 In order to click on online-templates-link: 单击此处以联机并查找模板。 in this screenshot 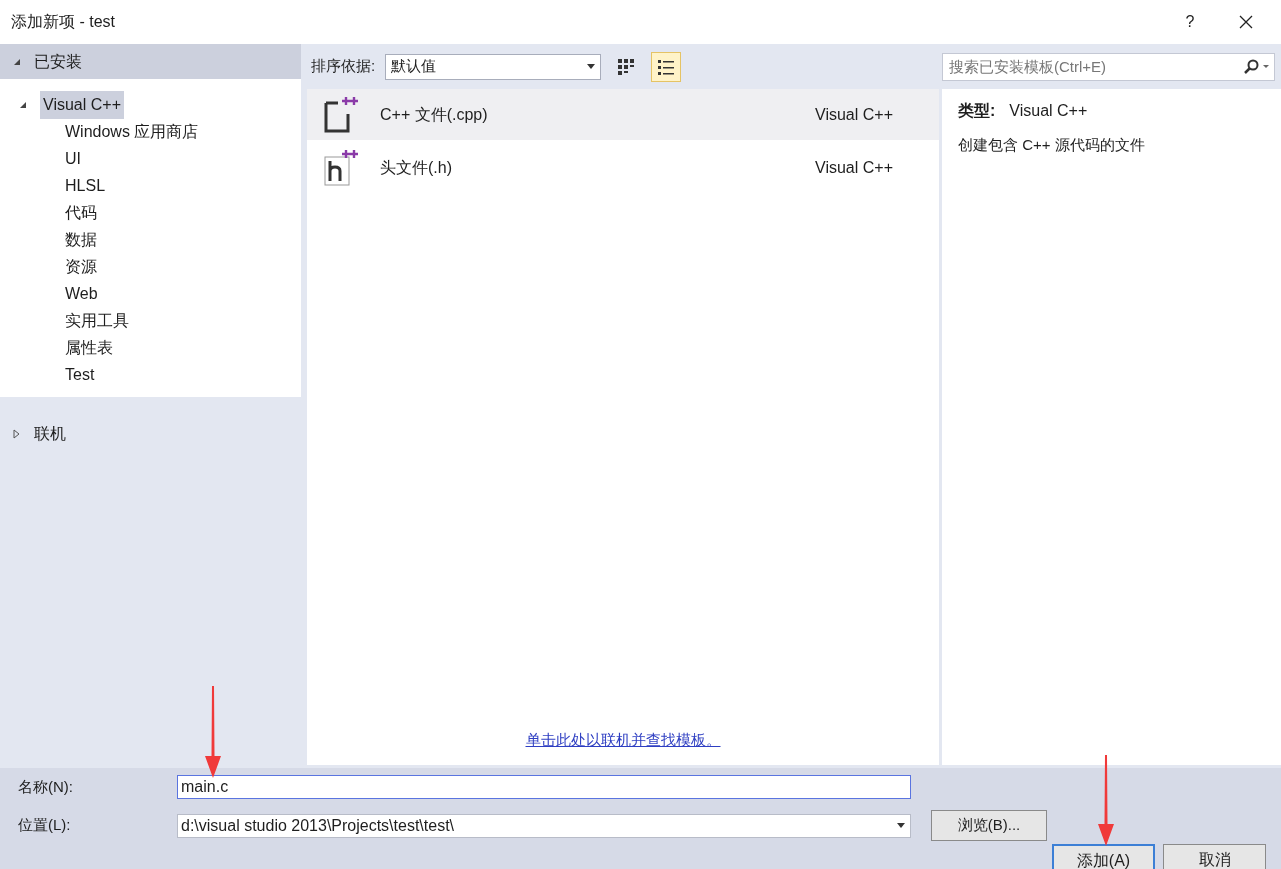, I will do `click(623, 739)`.